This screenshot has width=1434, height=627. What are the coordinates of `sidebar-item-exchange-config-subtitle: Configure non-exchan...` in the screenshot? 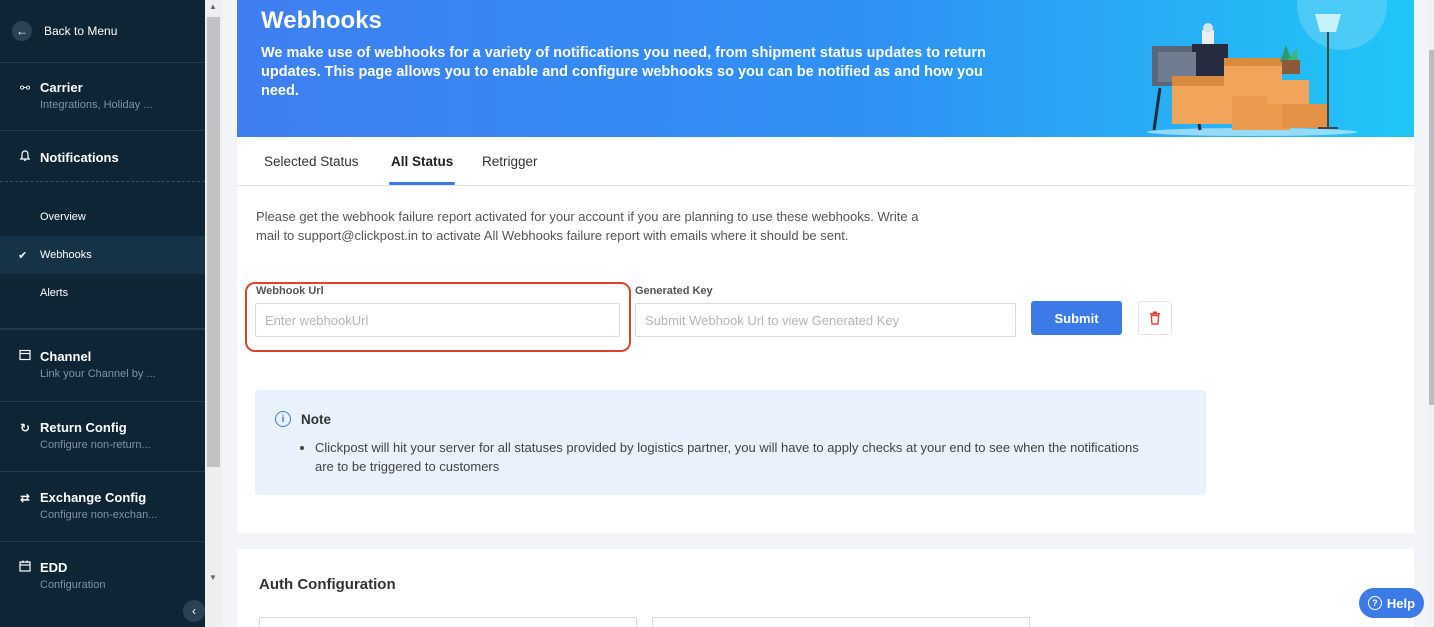 It's located at (99, 515).